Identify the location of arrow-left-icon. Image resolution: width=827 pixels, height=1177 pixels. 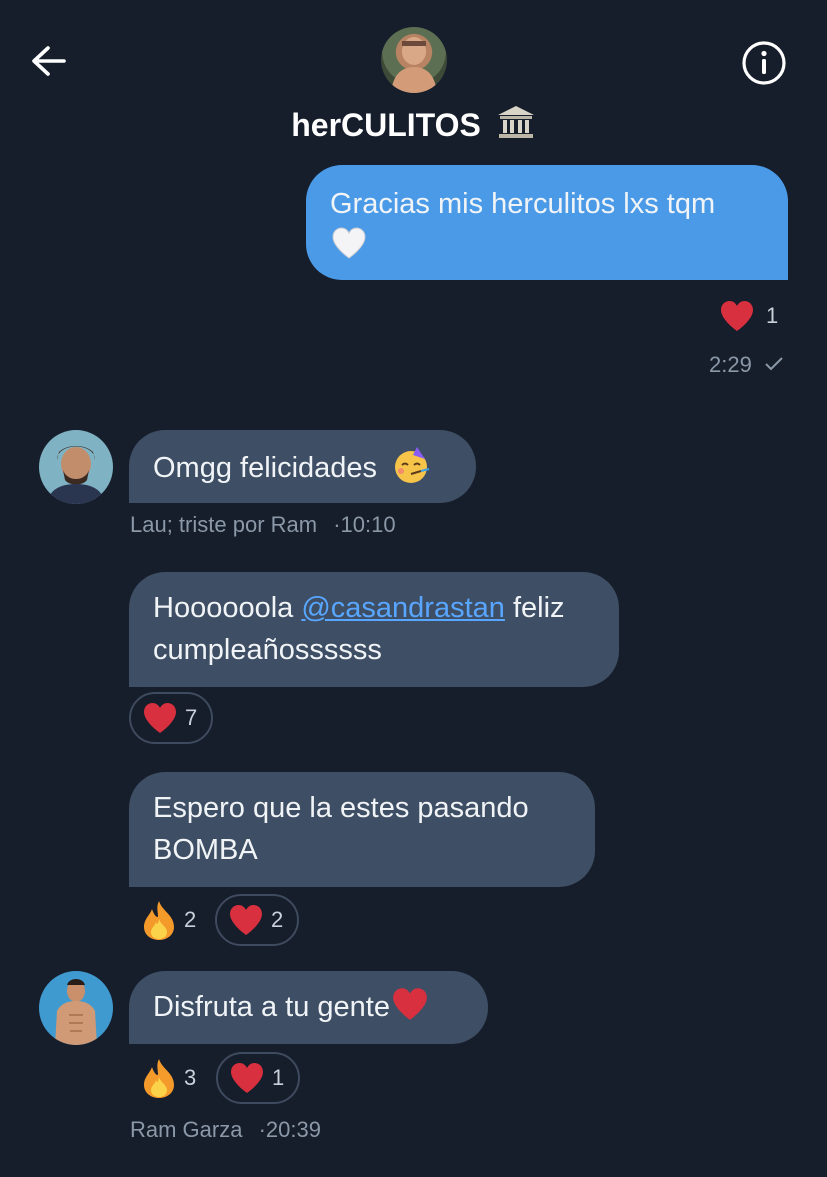
(49, 61).